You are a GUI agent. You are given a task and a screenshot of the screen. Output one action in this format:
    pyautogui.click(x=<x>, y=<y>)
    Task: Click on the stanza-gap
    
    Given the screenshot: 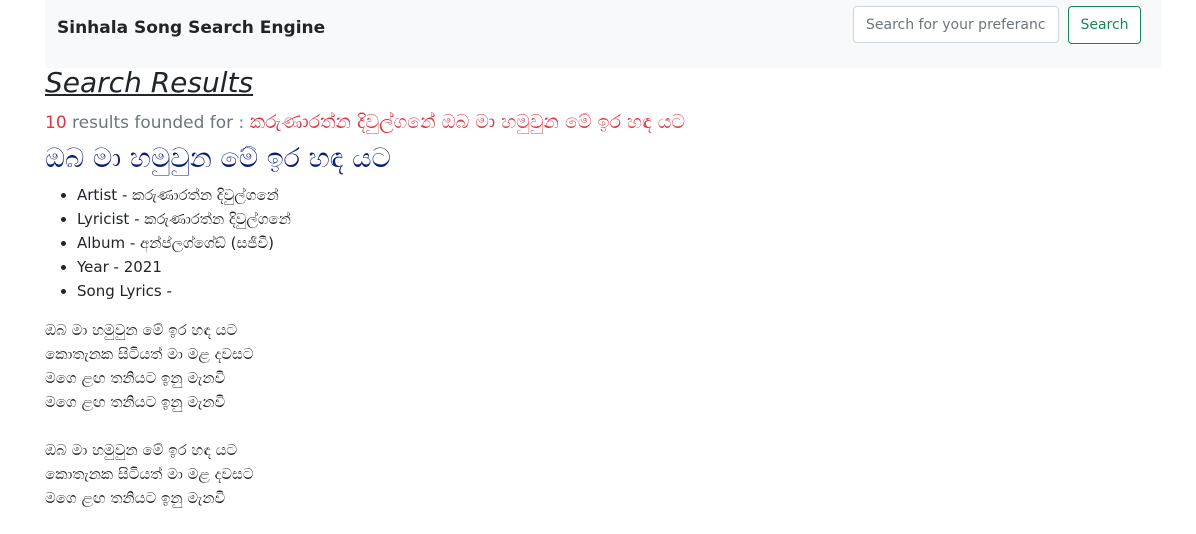 What is the action you would take?
    pyautogui.click(x=149, y=426)
    